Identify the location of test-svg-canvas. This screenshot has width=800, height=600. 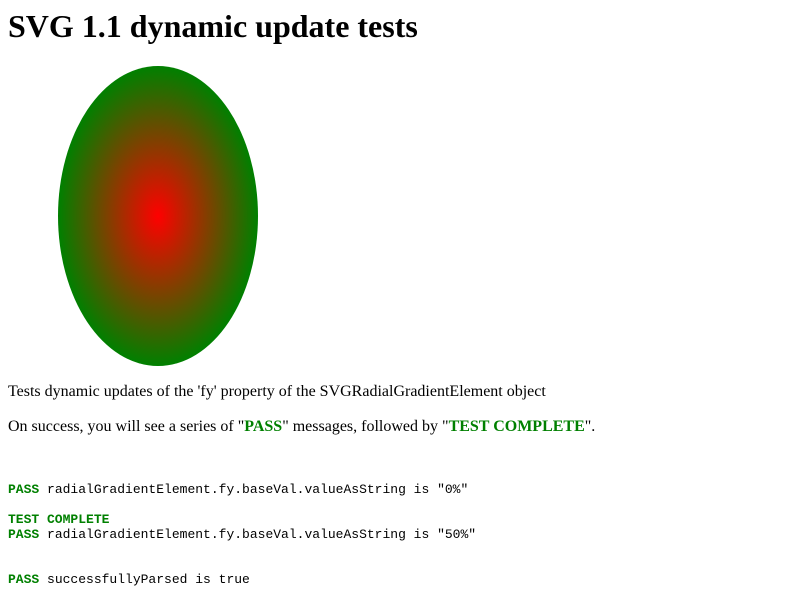
(158, 216).